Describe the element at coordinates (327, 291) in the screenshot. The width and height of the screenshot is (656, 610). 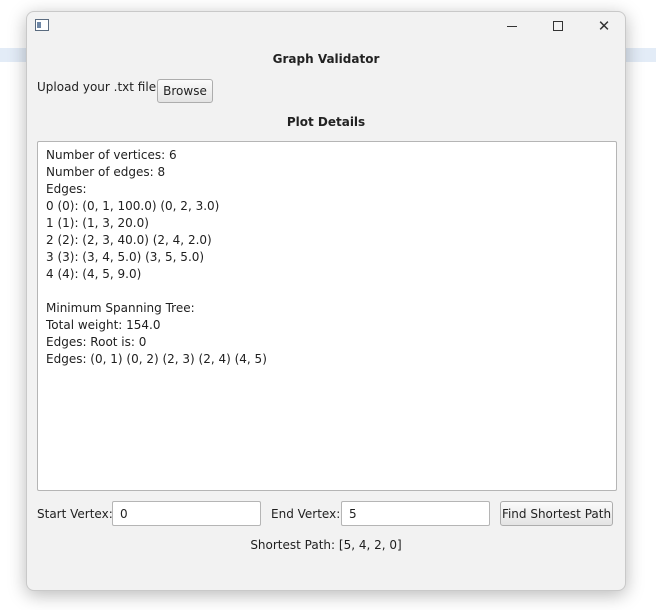
I see `details-line` at that location.